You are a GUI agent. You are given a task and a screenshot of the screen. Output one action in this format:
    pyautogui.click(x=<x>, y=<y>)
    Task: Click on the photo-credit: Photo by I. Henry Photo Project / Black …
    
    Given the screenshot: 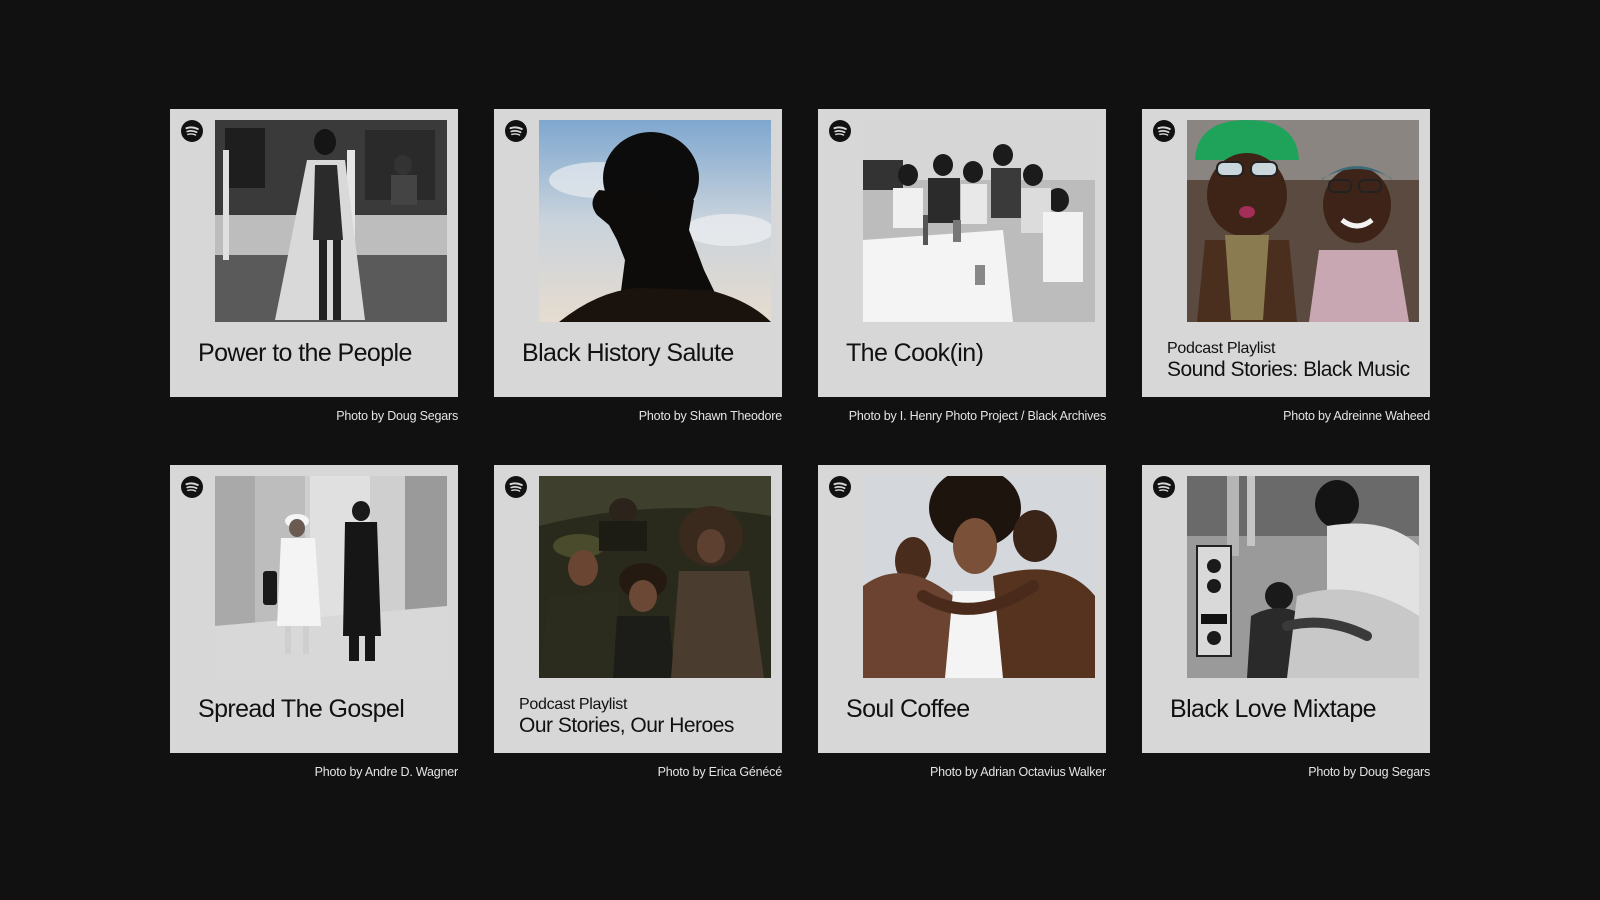 What is the action you would take?
    pyautogui.click(x=977, y=416)
    